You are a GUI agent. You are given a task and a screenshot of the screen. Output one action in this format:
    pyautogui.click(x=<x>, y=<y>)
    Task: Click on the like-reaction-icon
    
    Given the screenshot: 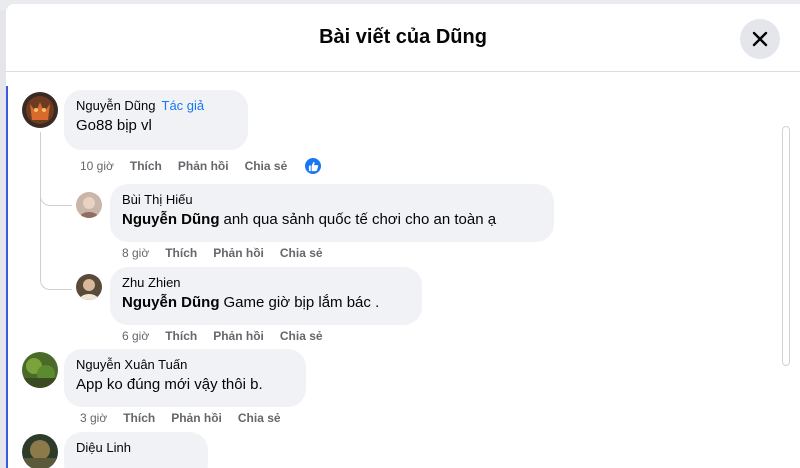 What is the action you would take?
    pyautogui.click(x=313, y=166)
    